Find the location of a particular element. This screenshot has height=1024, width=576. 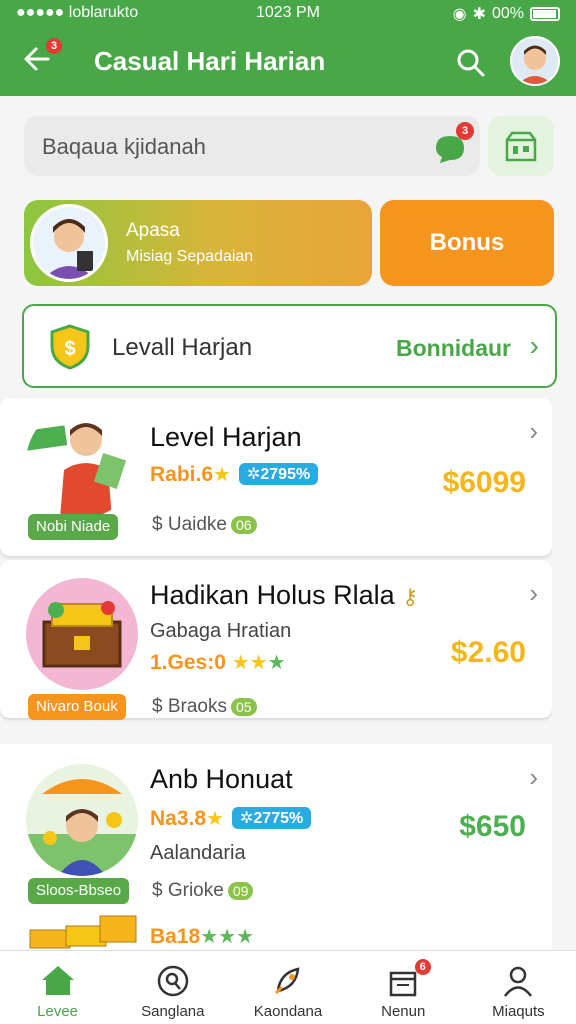

tab-label: Levee is located at coordinates (58, 1011).